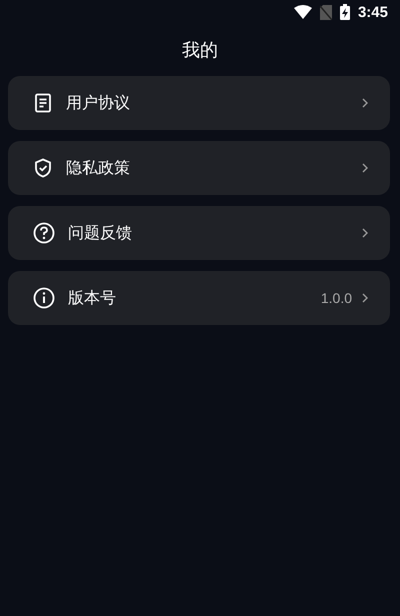 The width and height of the screenshot is (400, 616). Describe the element at coordinates (345, 12) in the screenshot. I see `battery-charging-icon` at that location.